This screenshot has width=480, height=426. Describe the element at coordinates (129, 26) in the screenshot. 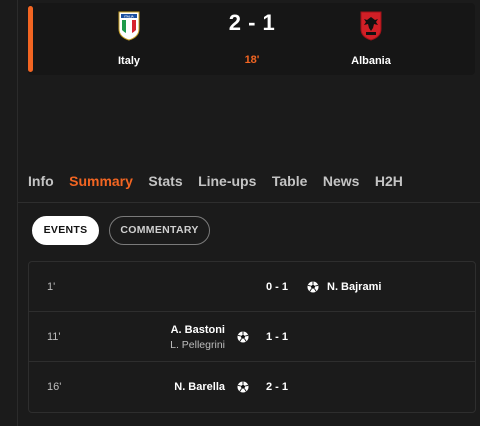

I see `italy-crest-icon: ITALIA` at that location.